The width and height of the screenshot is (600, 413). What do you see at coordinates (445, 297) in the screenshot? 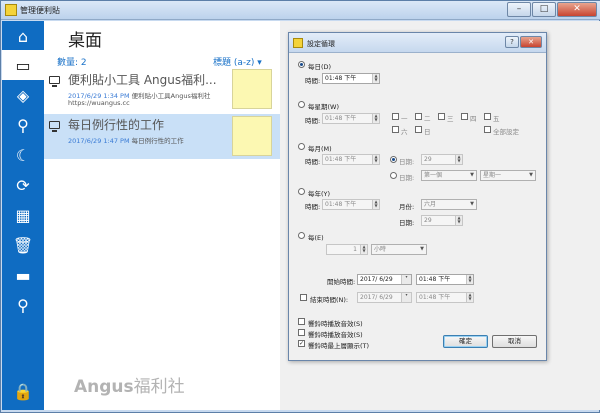
I see `end-time-field: 01:48 下午 ▲ ▼` at bounding box center [445, 297].